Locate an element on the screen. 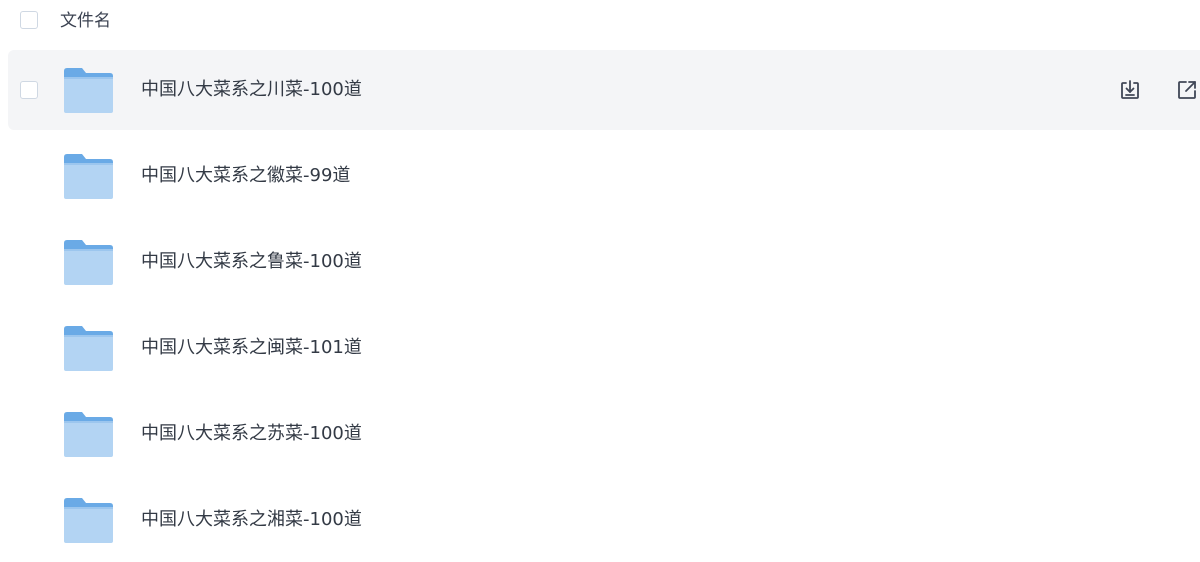 The image size is (1200, 562). select-all-checkbox is located at coordinates (29, 20).